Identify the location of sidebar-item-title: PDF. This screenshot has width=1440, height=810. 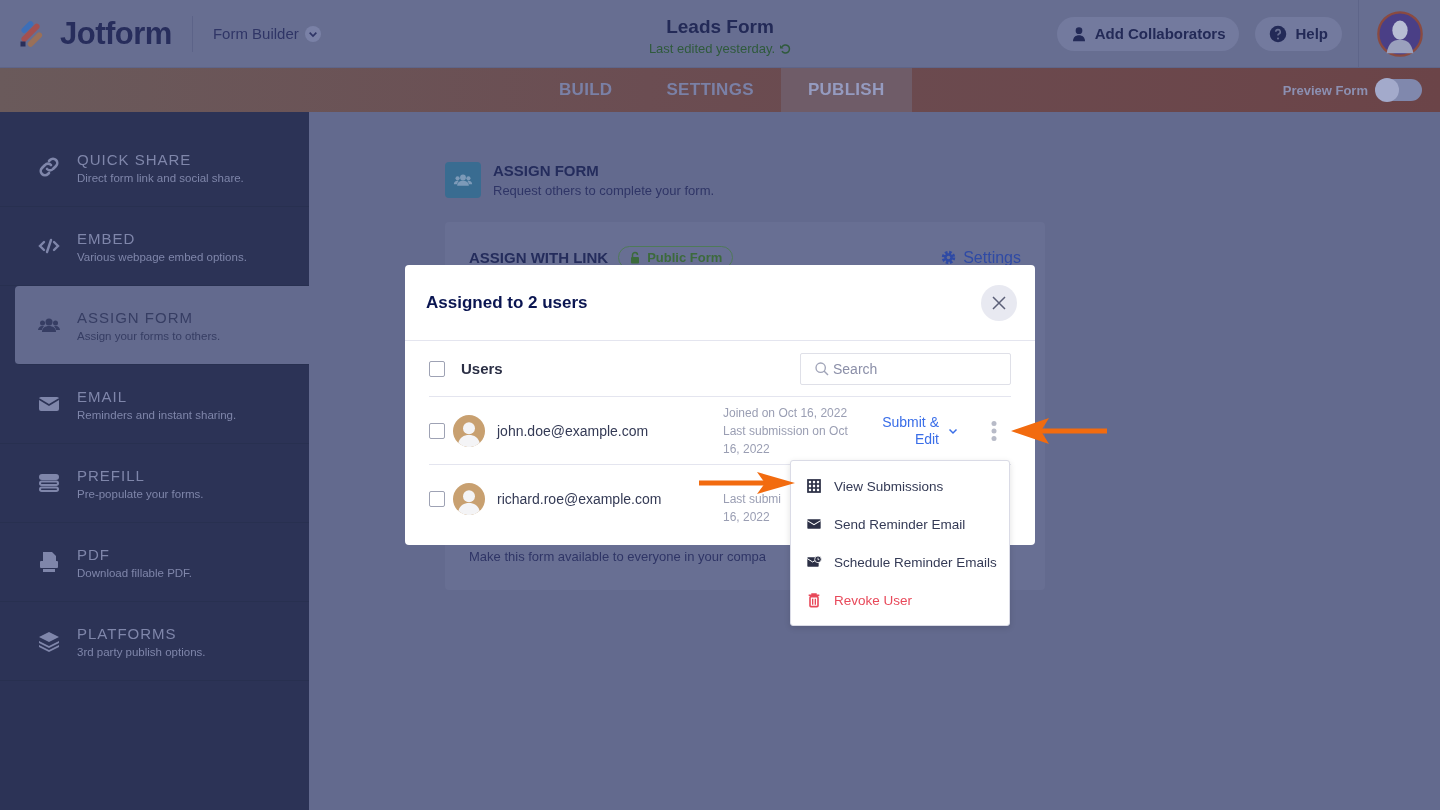
(94, 554).